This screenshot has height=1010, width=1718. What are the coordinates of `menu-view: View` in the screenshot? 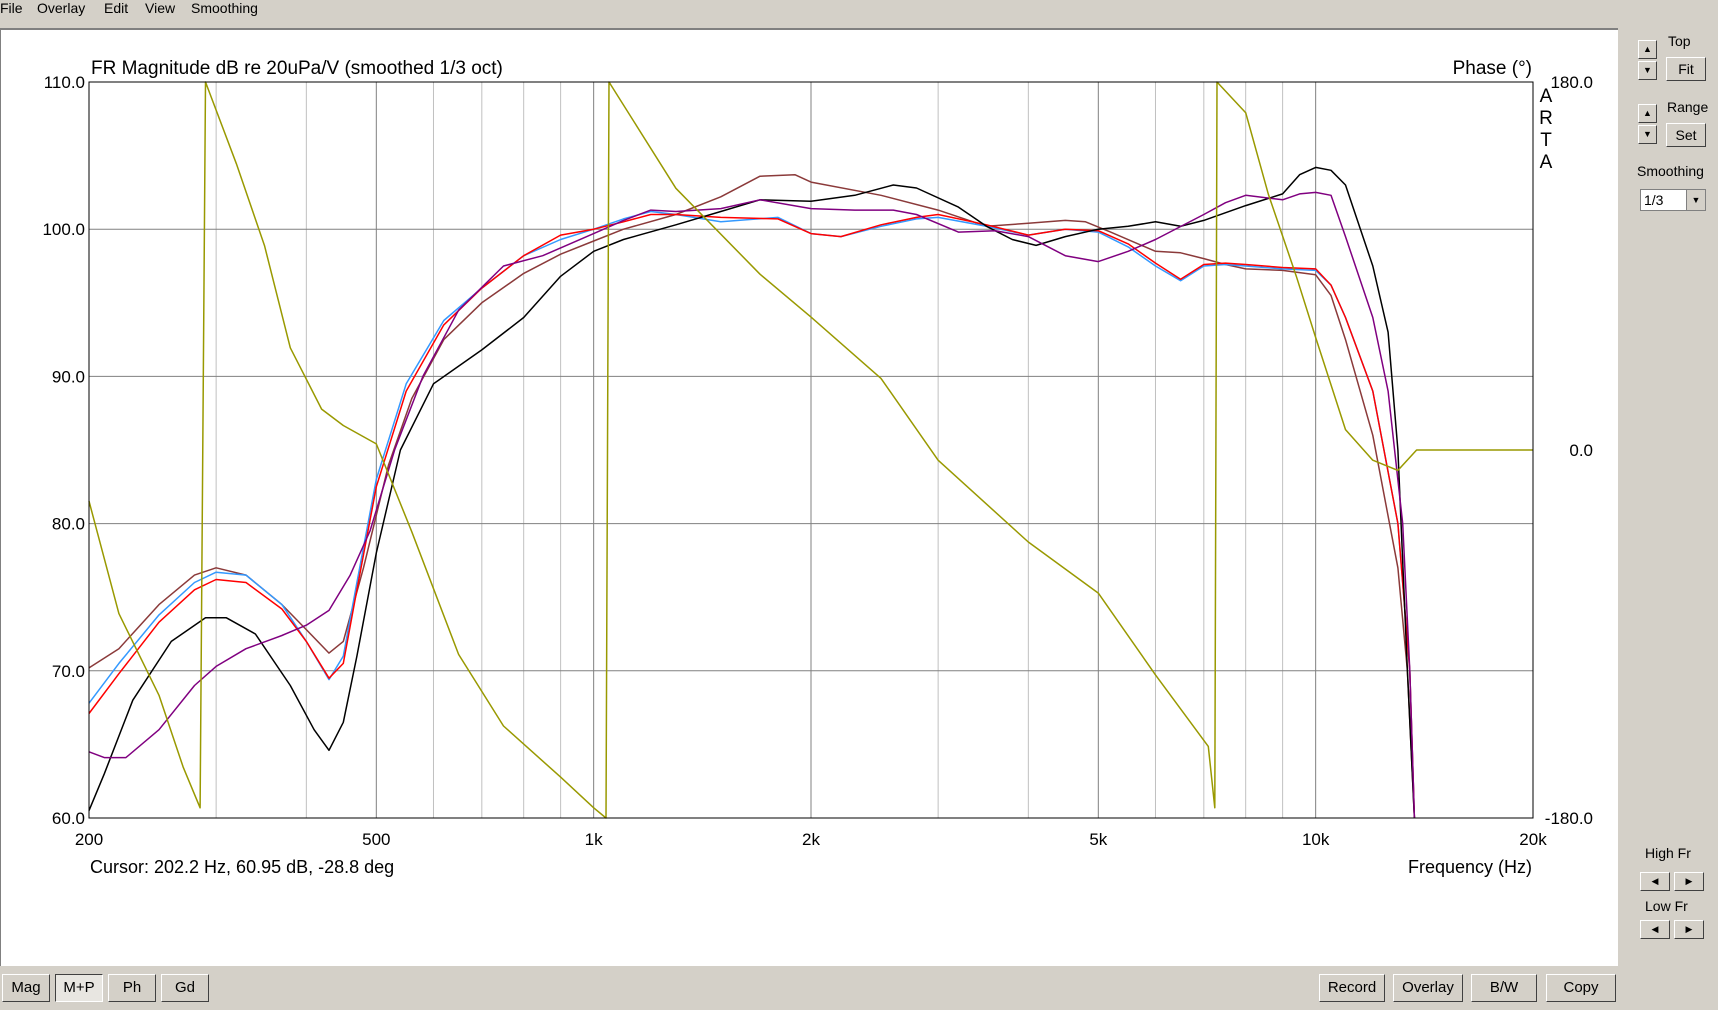 It's located at (160, 8).